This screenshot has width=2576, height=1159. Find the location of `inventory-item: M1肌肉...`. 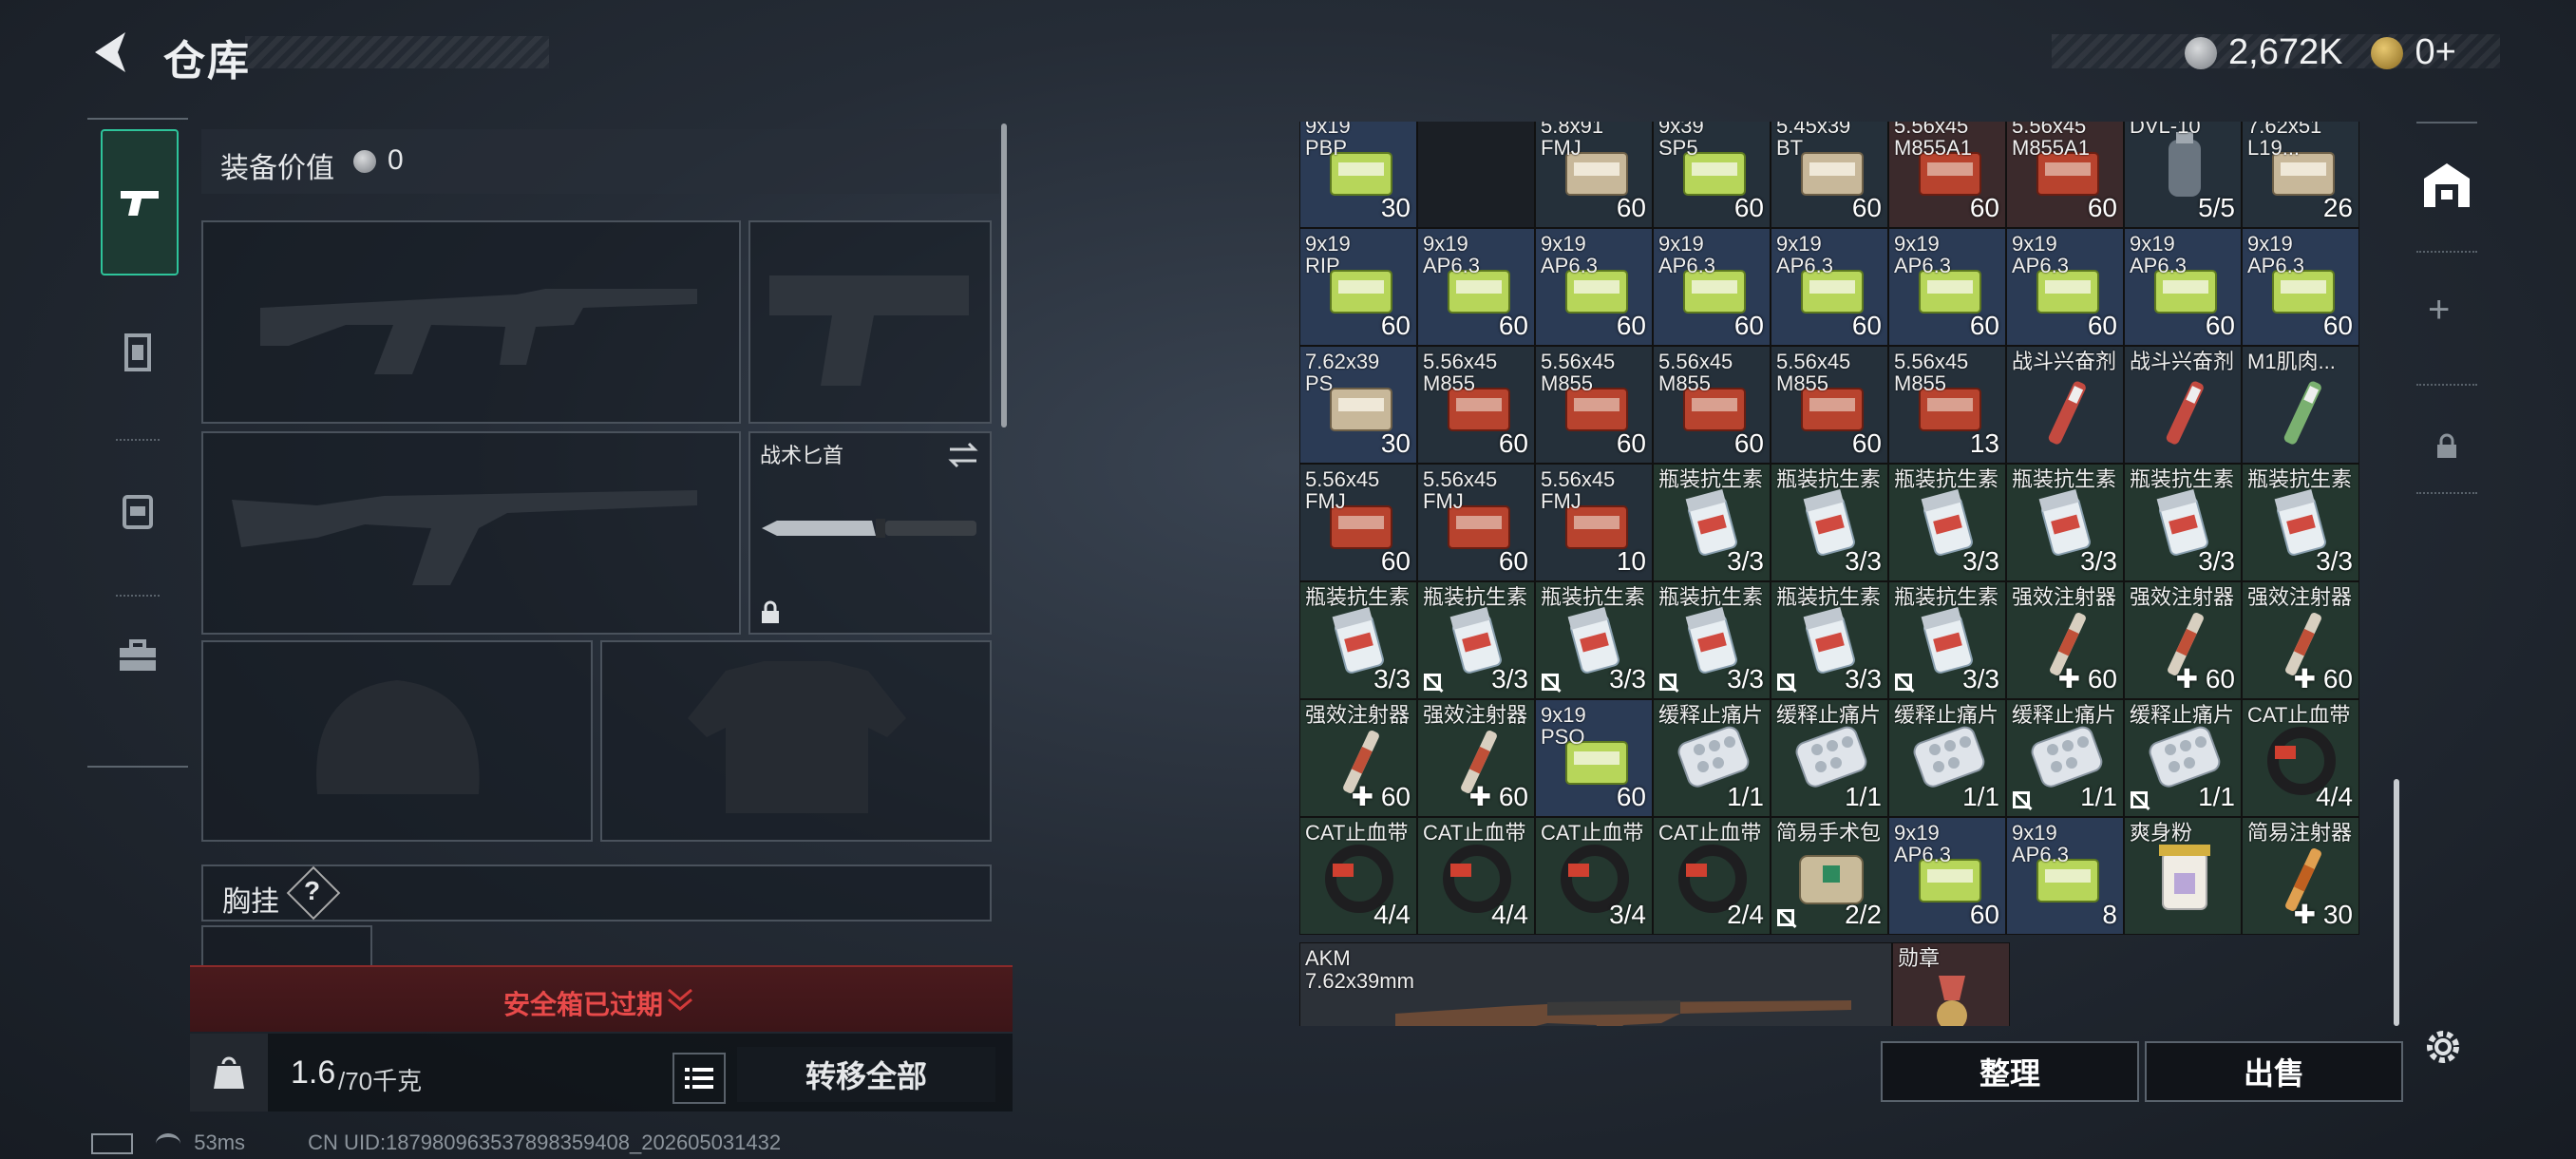

inventory-item: M1肌肉... is located at coordinates (2300, 405).